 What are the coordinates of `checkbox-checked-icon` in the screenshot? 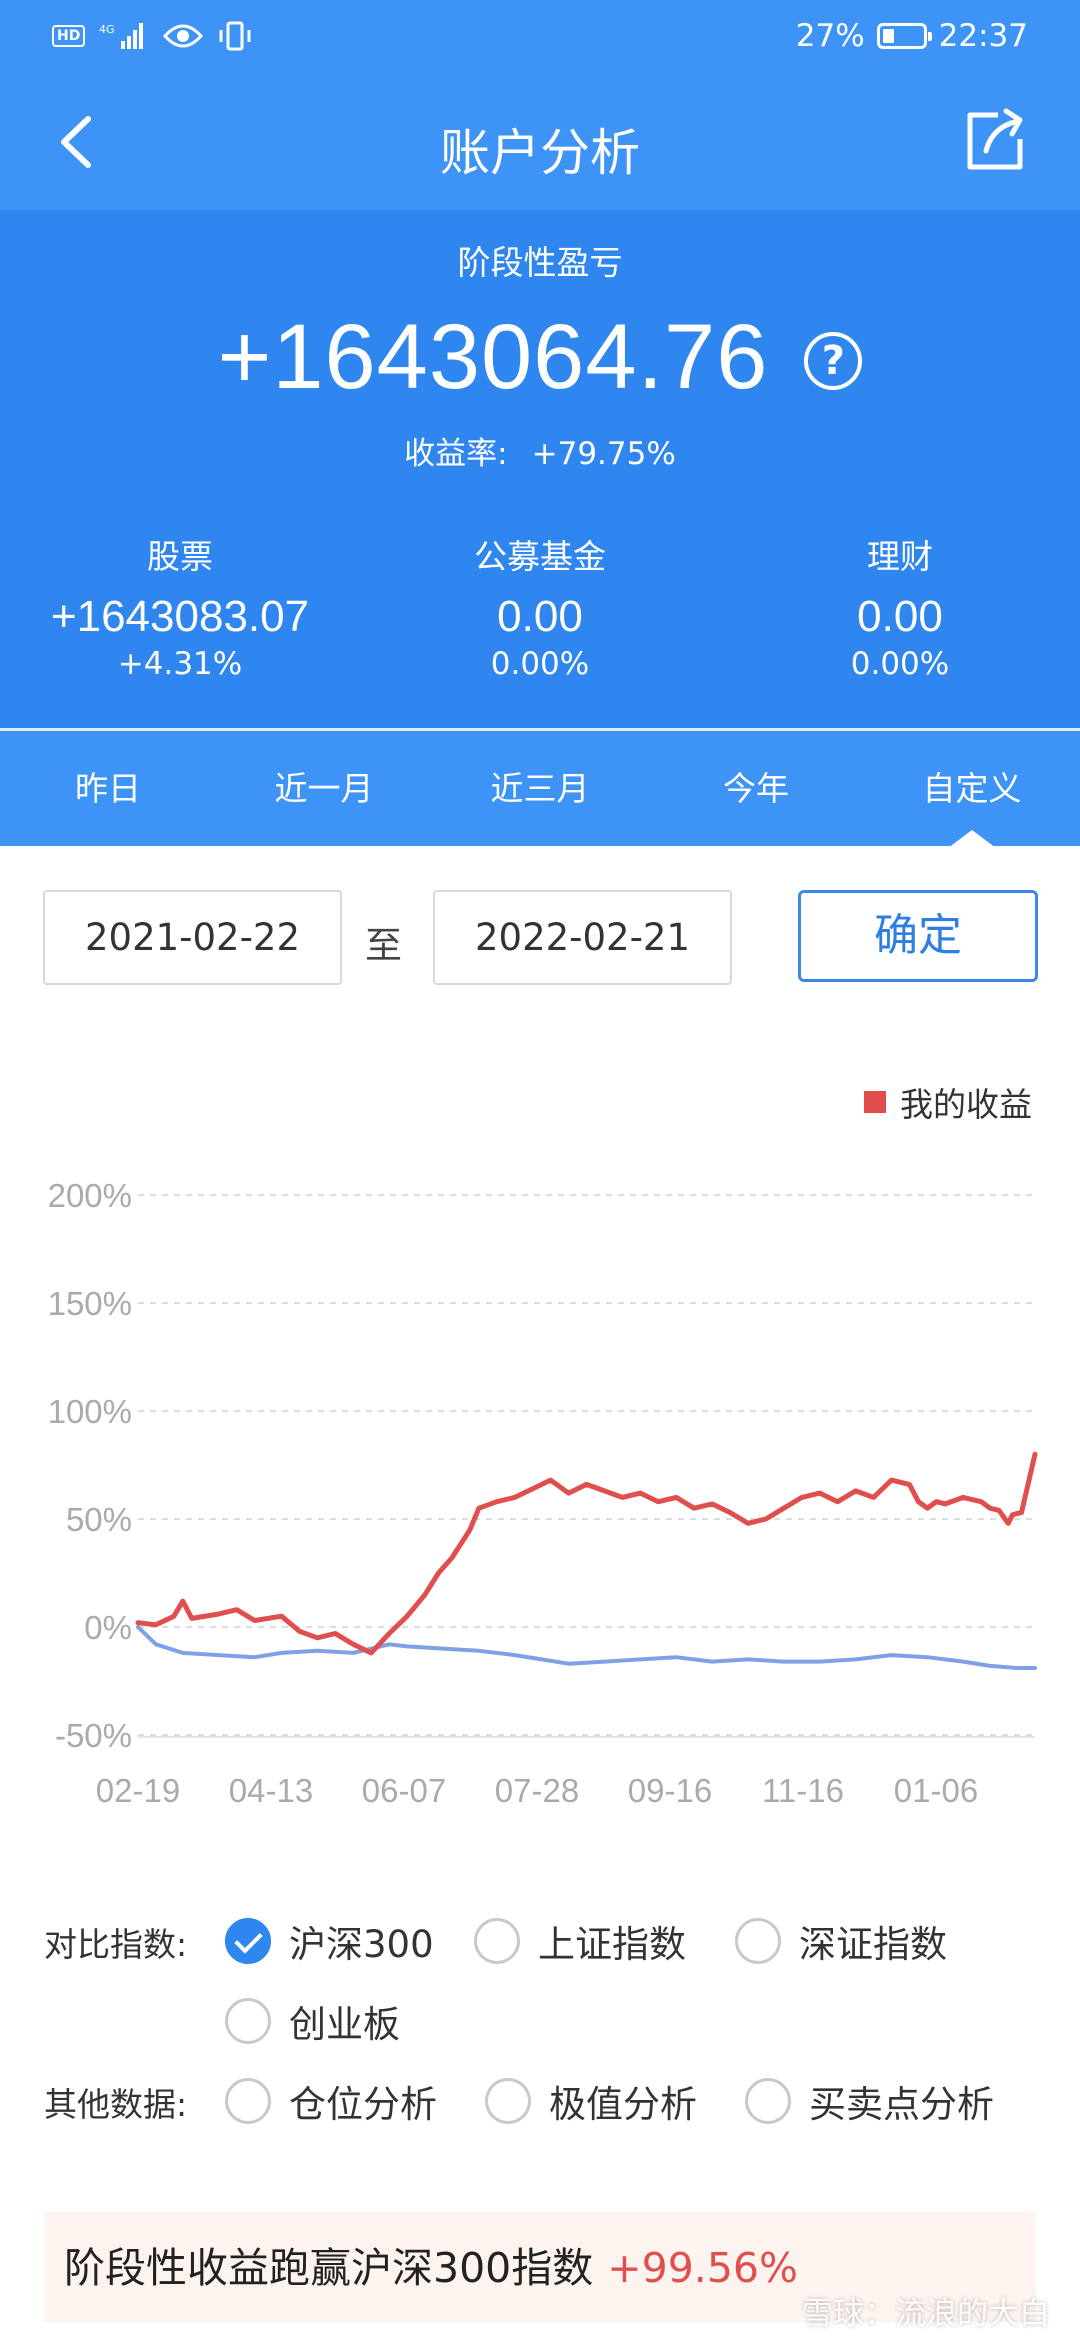 It's located at (248, 1941).